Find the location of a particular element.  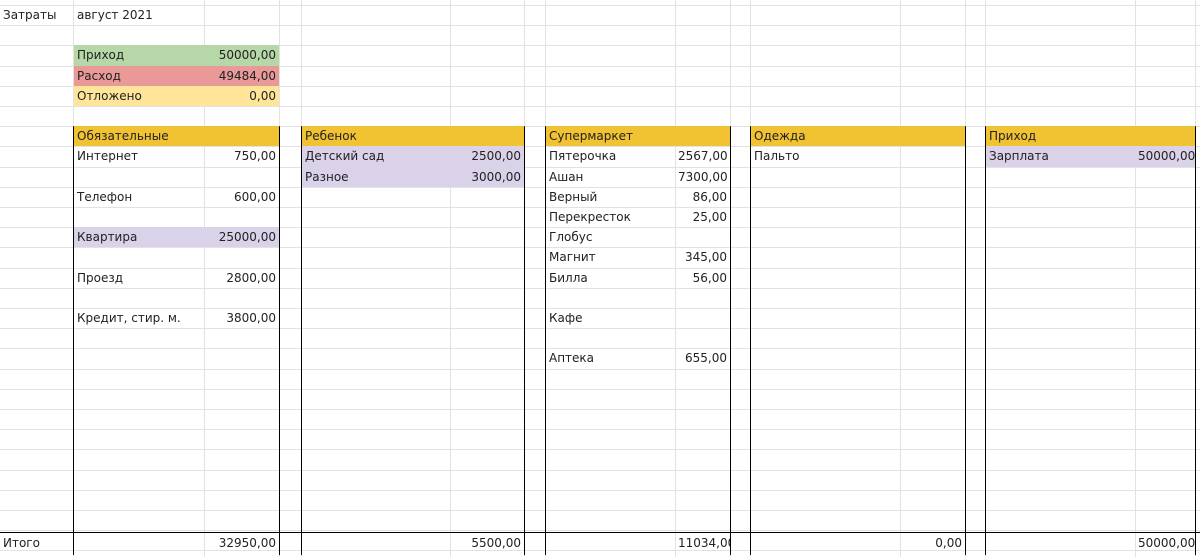

expense-value: 2800,00 is located at coordinates (241, 278).